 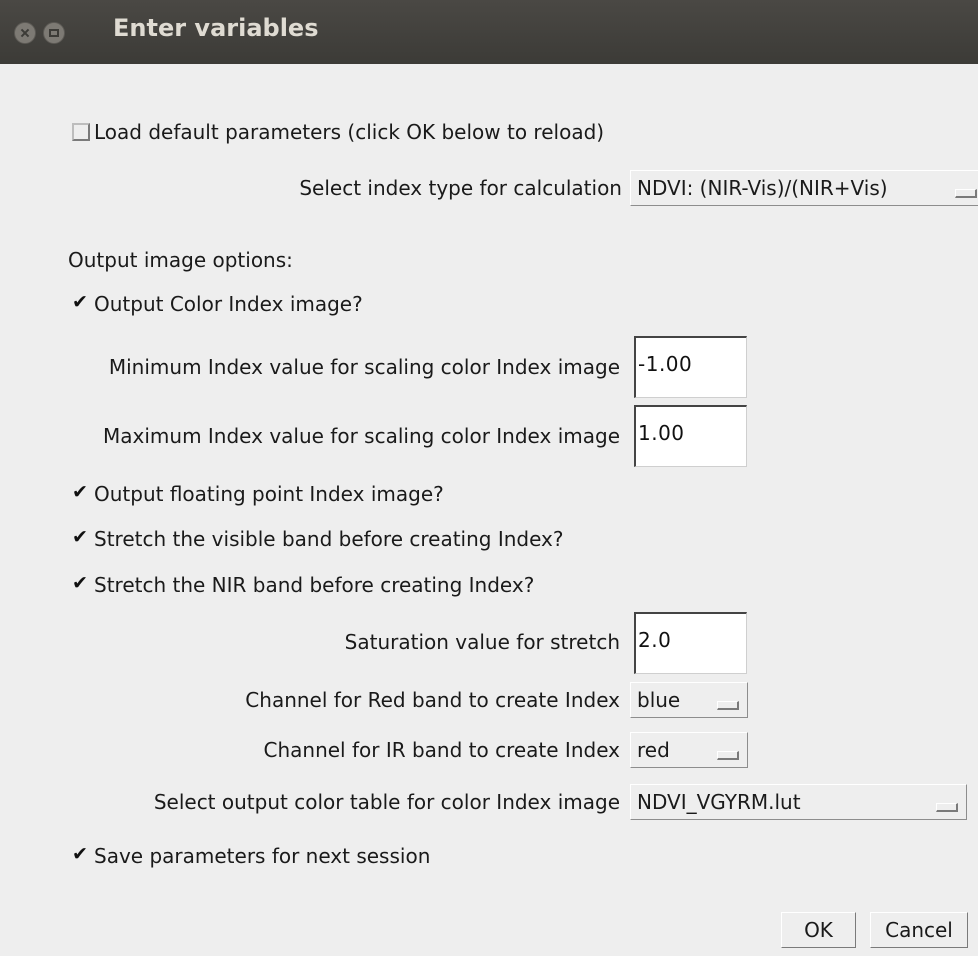 I want to click on ir-channel-label: Channel for IR band to create Index, so click(x=442, y=750).